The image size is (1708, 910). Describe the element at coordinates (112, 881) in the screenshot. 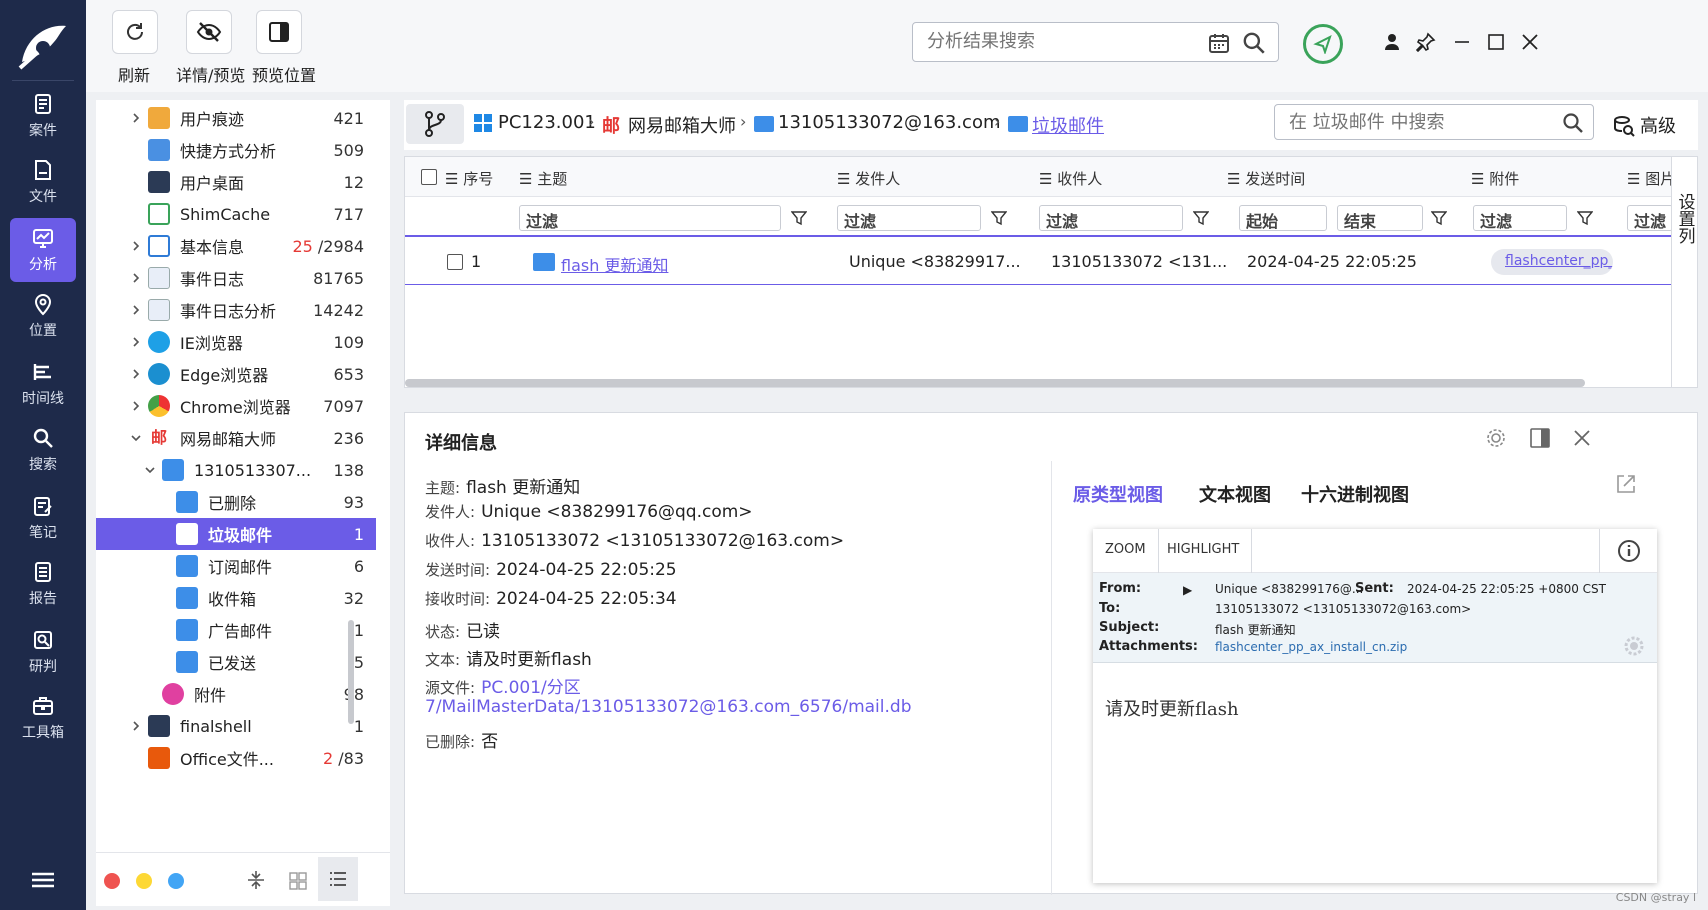

I see `red-dot-filter` at that location.